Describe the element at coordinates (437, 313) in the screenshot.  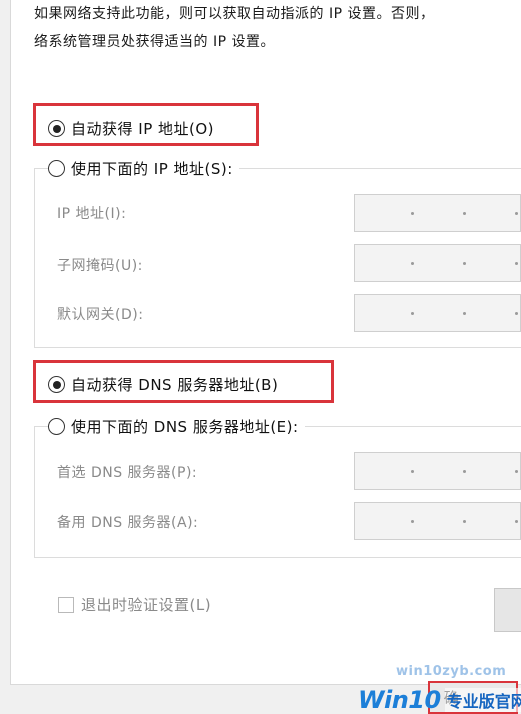
I see `default-gateway-input` at that location.